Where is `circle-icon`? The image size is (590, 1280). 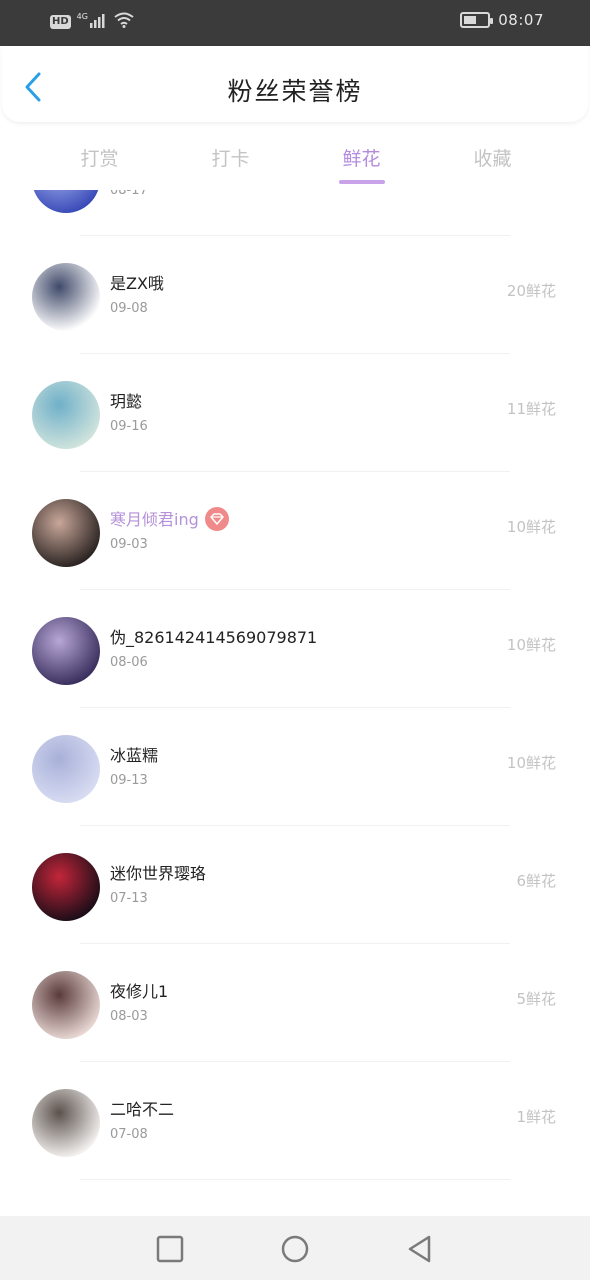
circle-icon is located at coordinates (295, 1249).